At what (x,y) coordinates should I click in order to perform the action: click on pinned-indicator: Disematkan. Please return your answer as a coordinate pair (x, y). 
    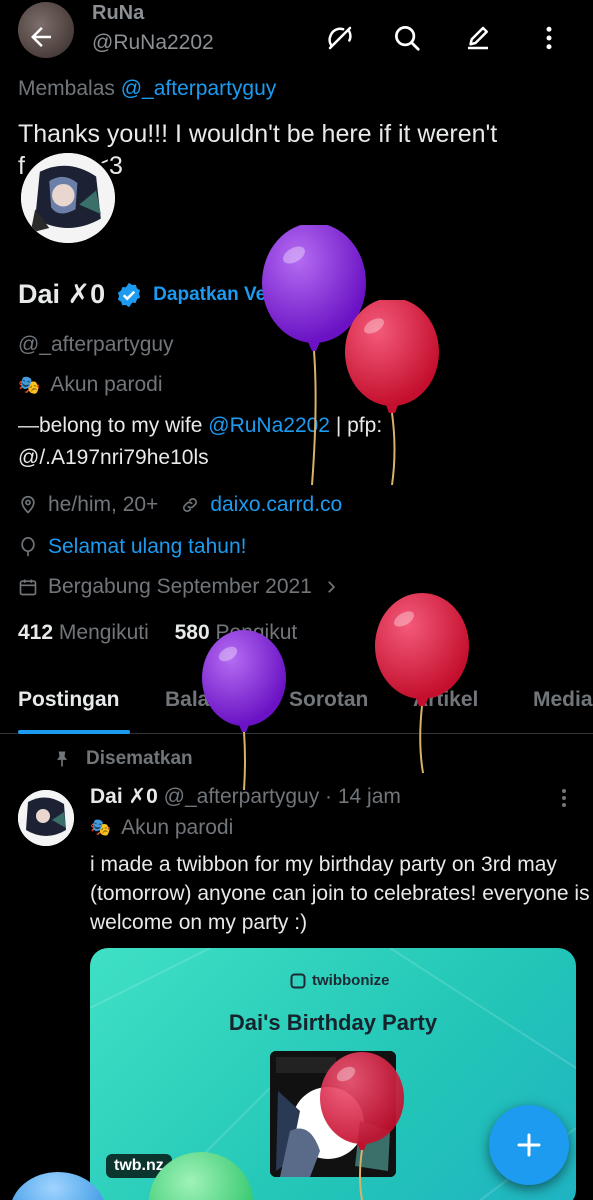
    Looking at the image, I should click on (122, 759).